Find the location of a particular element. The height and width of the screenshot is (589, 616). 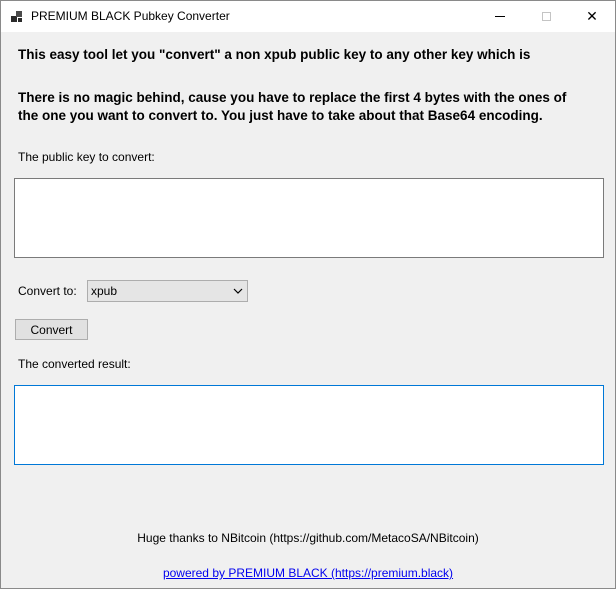

minimize-icon is located at coordinates (500, 16).